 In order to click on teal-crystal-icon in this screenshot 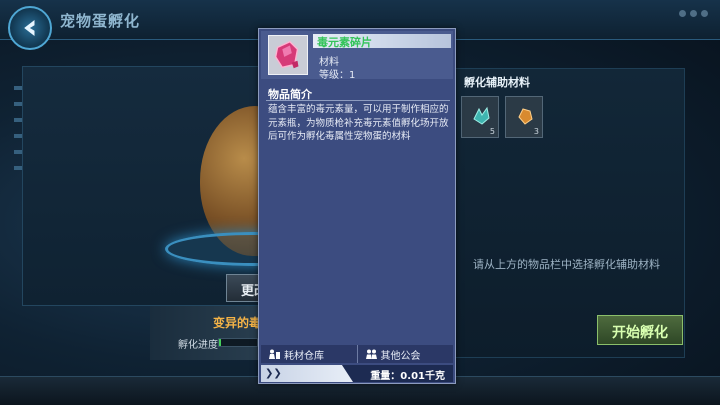, I will do `click(481, 115)`.